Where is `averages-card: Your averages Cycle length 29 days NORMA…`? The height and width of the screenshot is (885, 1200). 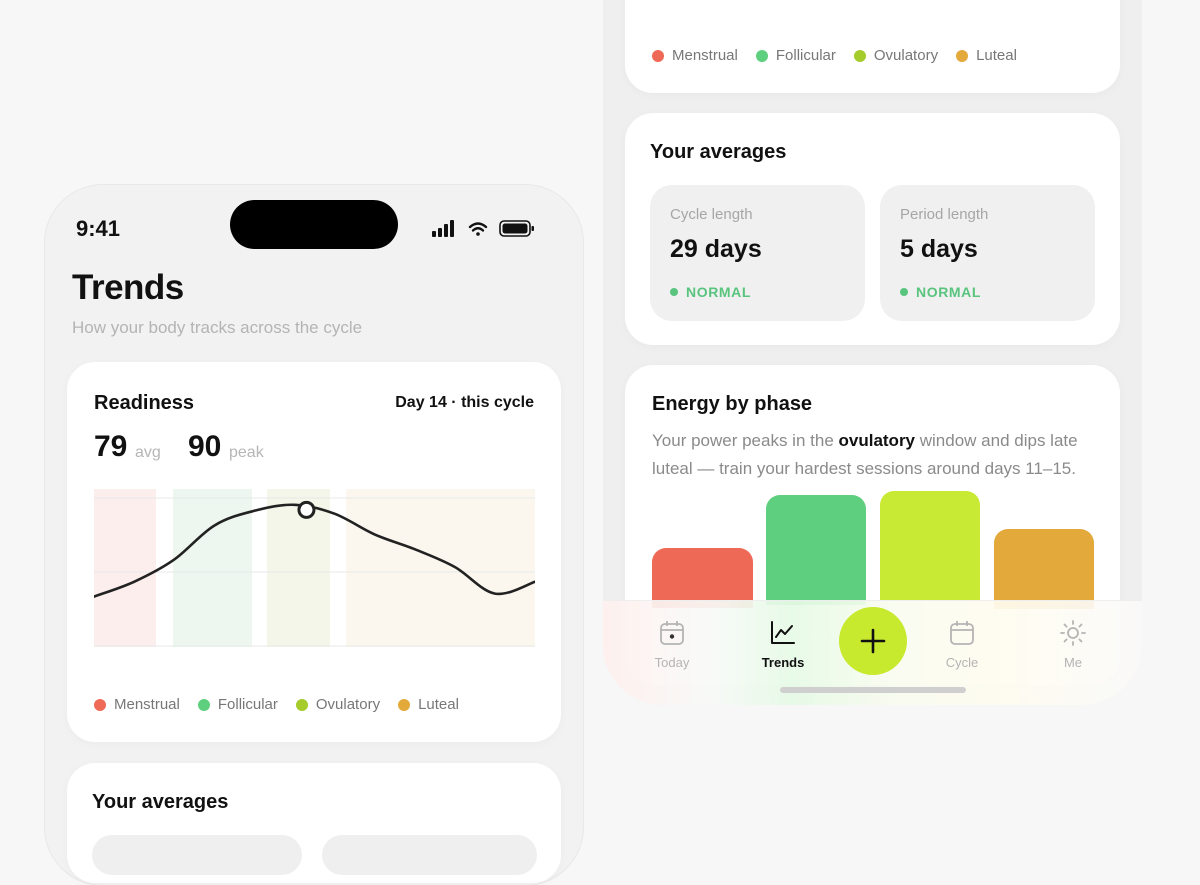 averages-card: Your averages Cycle length 29 days NORMA… is located at coordinates (872, 229).